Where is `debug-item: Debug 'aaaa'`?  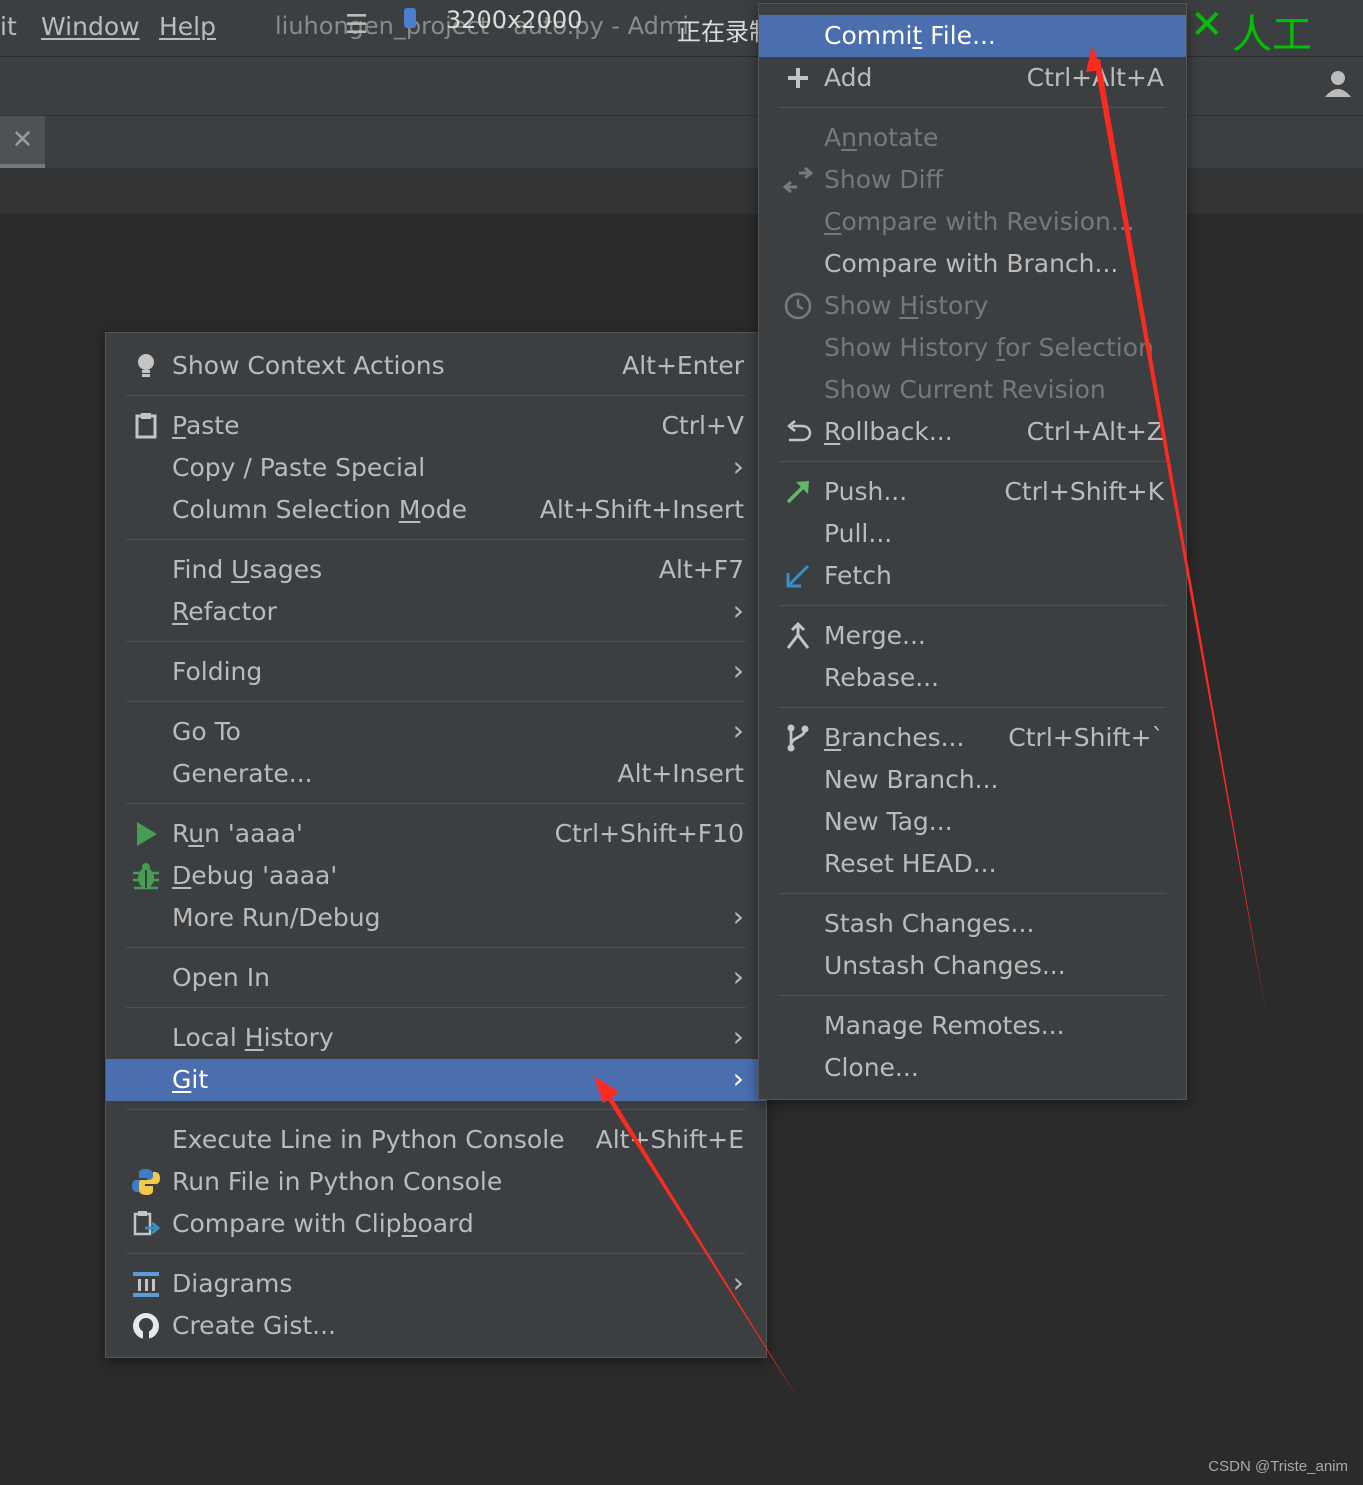
debug-item: Debug 'aaaa' is located at coordinates (436, 876).